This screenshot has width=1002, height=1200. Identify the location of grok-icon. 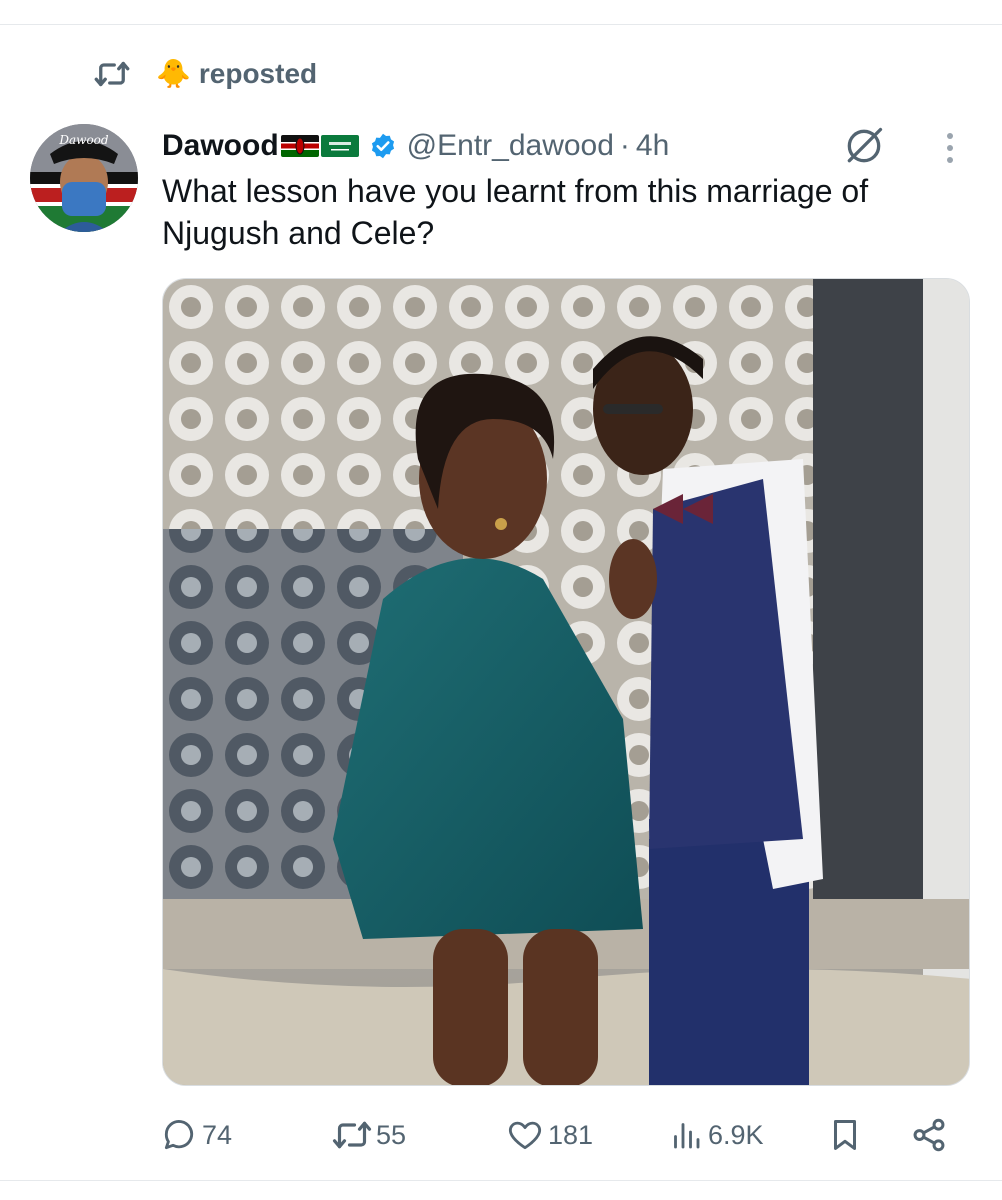
(865, 145).